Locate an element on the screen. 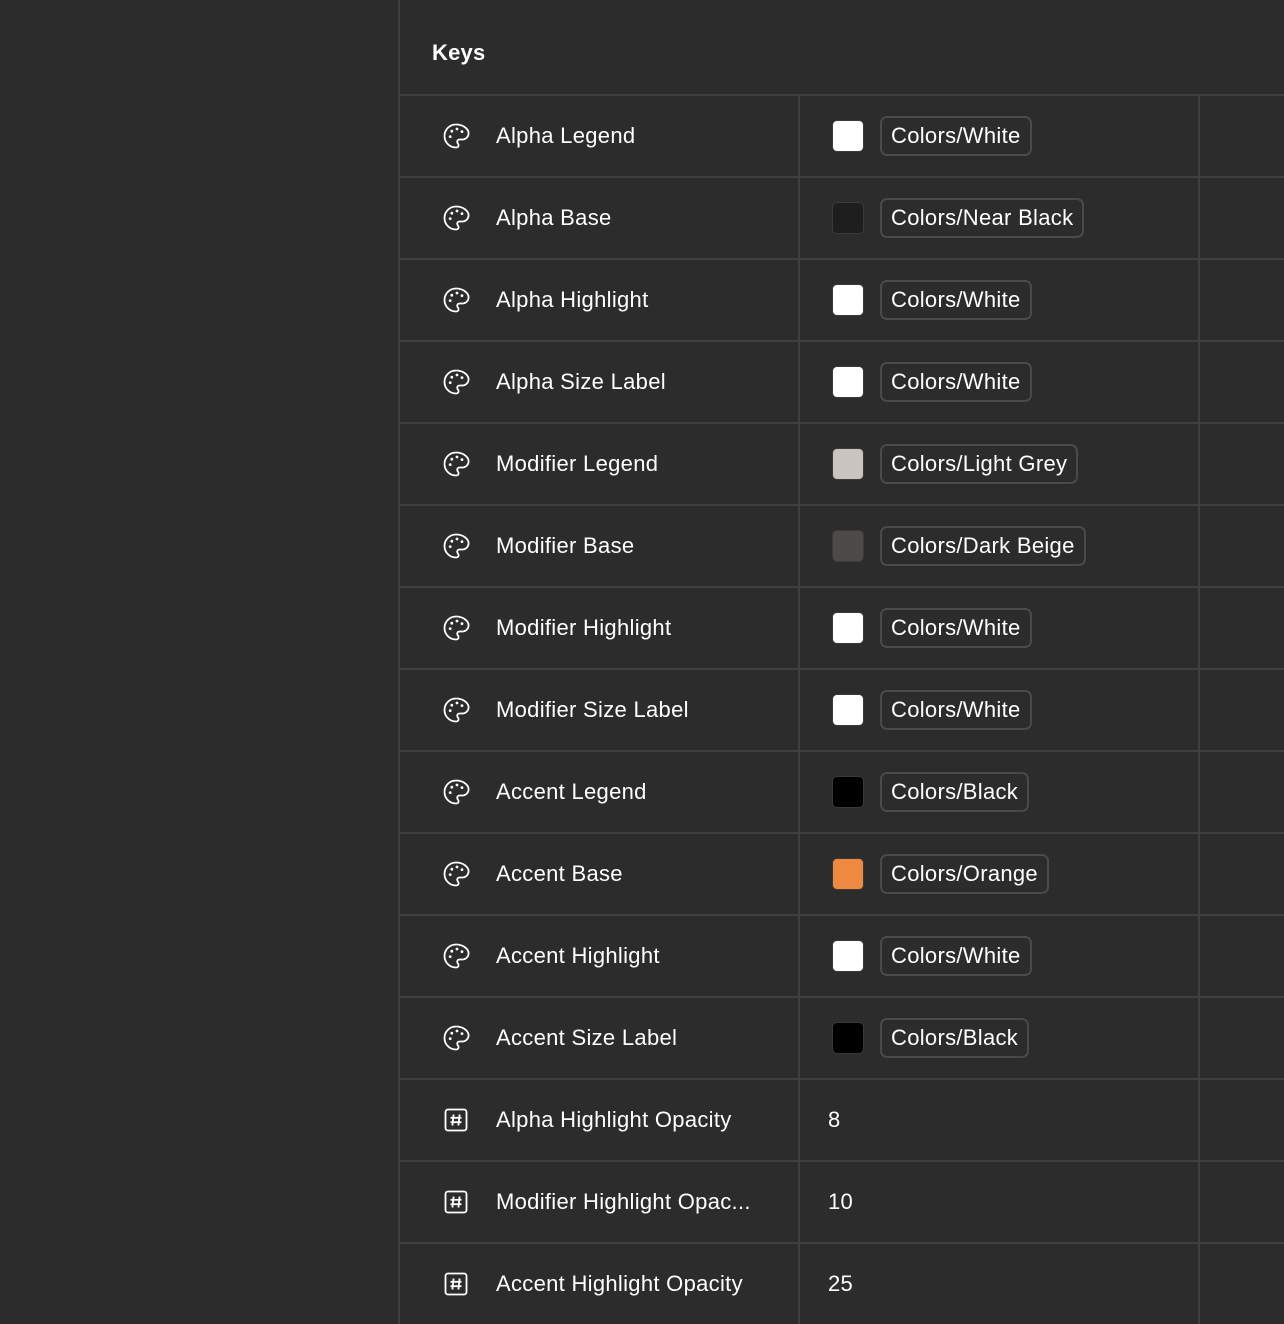 This screenshot has width=1284, height=1324. variable-row: Accent Base Colors/Orange is located at coordinates (842, 875).